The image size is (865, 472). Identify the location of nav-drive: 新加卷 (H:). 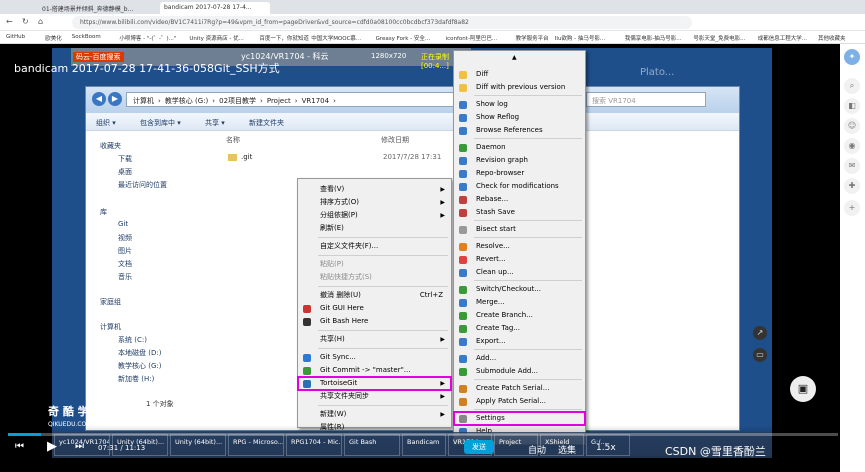
(136, 379).